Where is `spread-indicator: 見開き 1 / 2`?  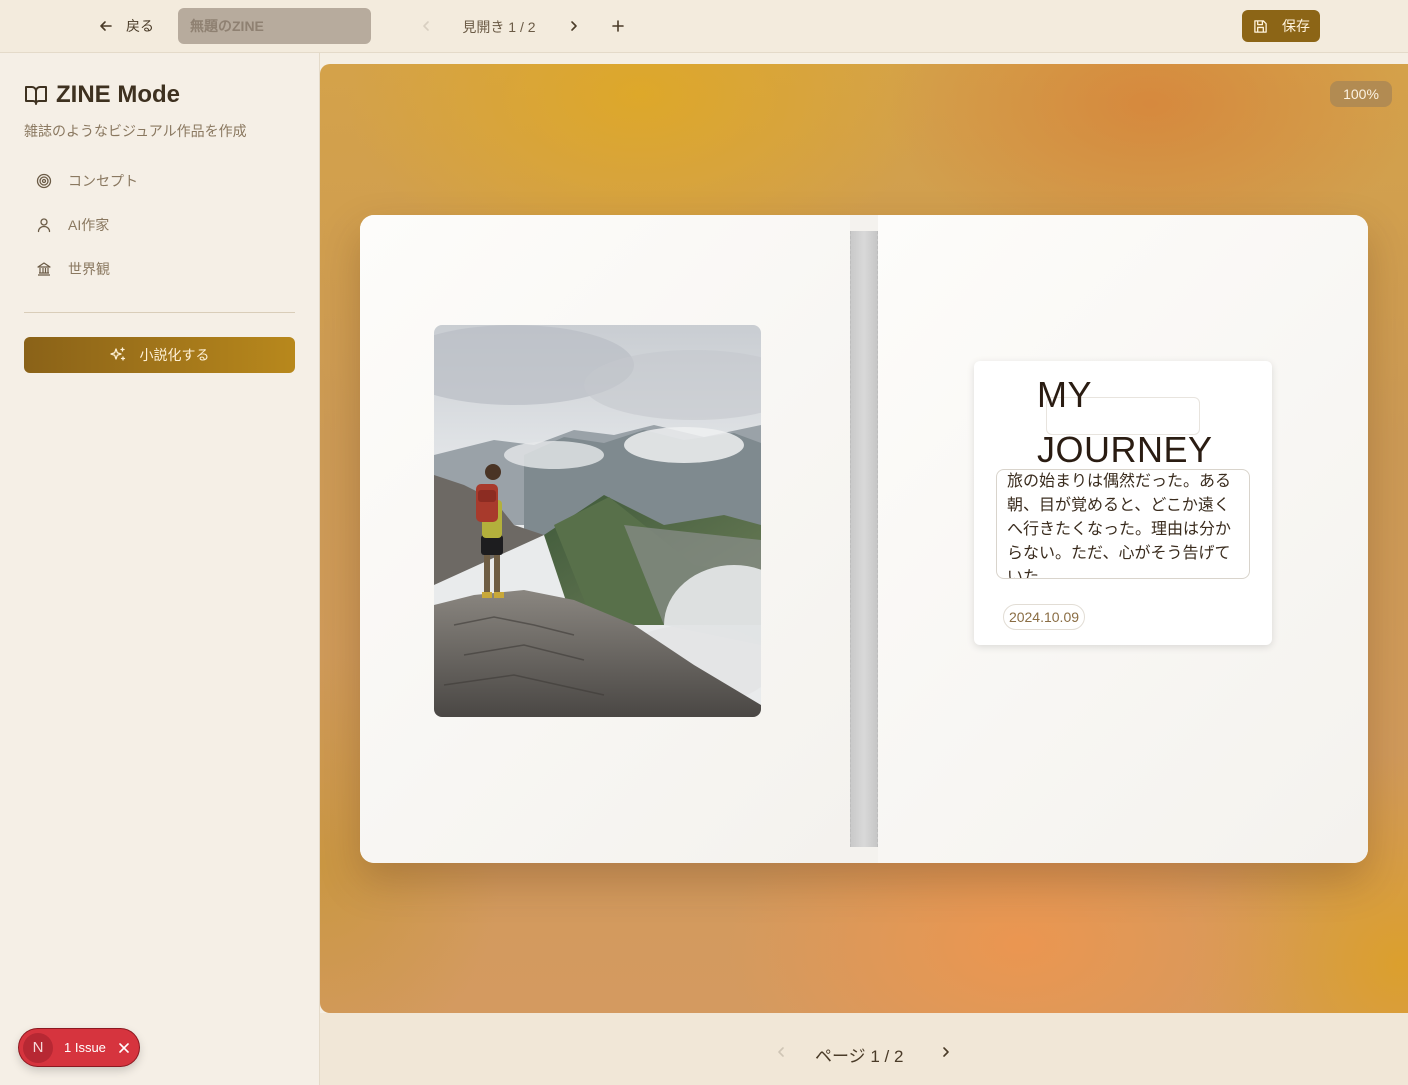
spread-indicator: 見開き 1 / 2 is located at coordinates (499, 27).